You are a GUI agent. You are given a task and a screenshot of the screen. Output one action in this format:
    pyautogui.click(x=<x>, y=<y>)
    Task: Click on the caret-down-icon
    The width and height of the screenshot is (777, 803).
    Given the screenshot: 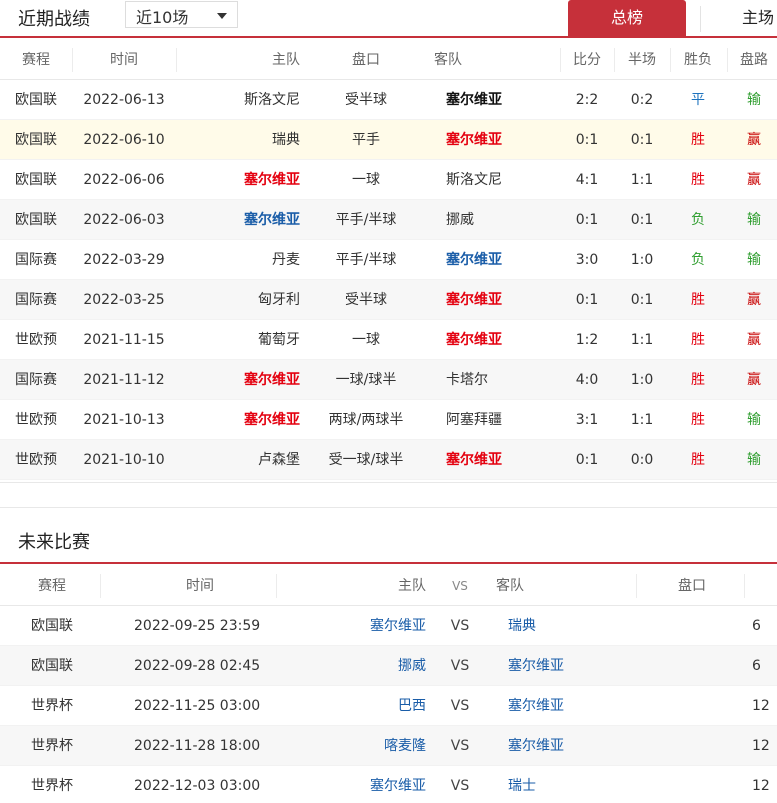 What is the action you would take?
    pyautogui.click(x=222, y=16)
    